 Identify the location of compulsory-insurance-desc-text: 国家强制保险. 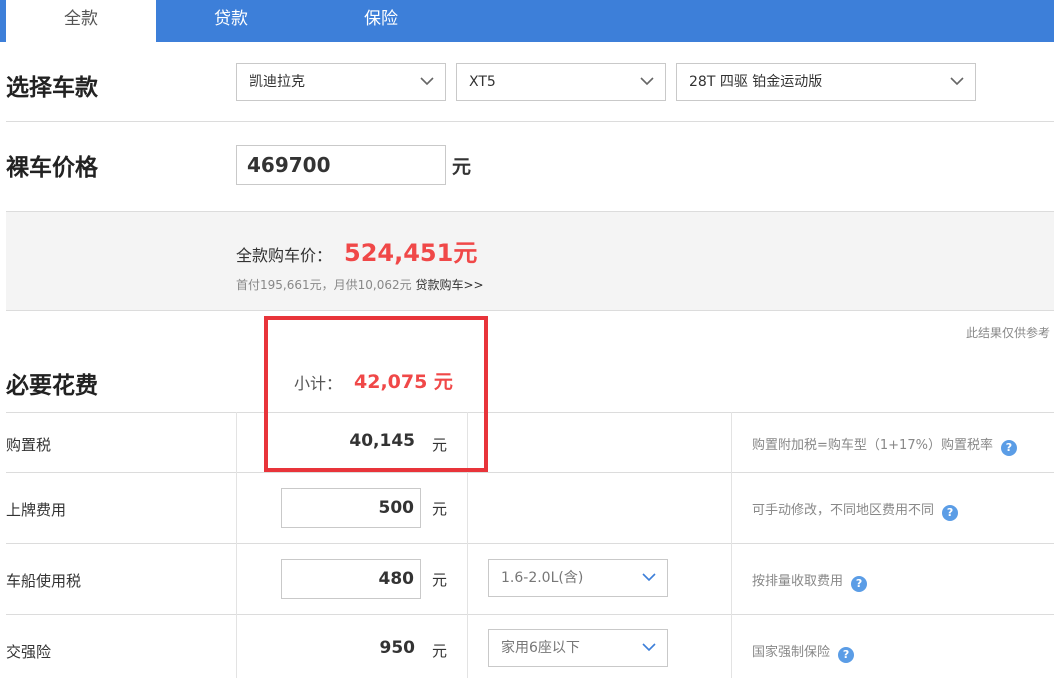
(791, 652).